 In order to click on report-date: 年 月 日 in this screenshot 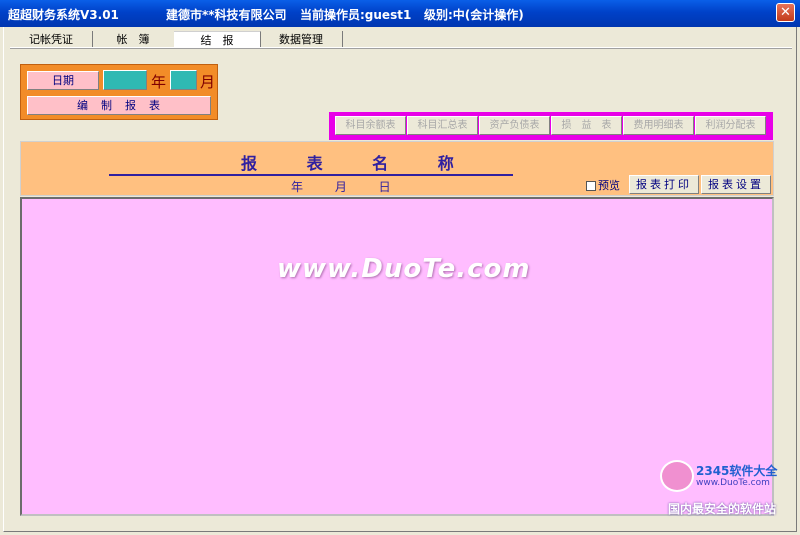, I will do `click(348, 187)`.